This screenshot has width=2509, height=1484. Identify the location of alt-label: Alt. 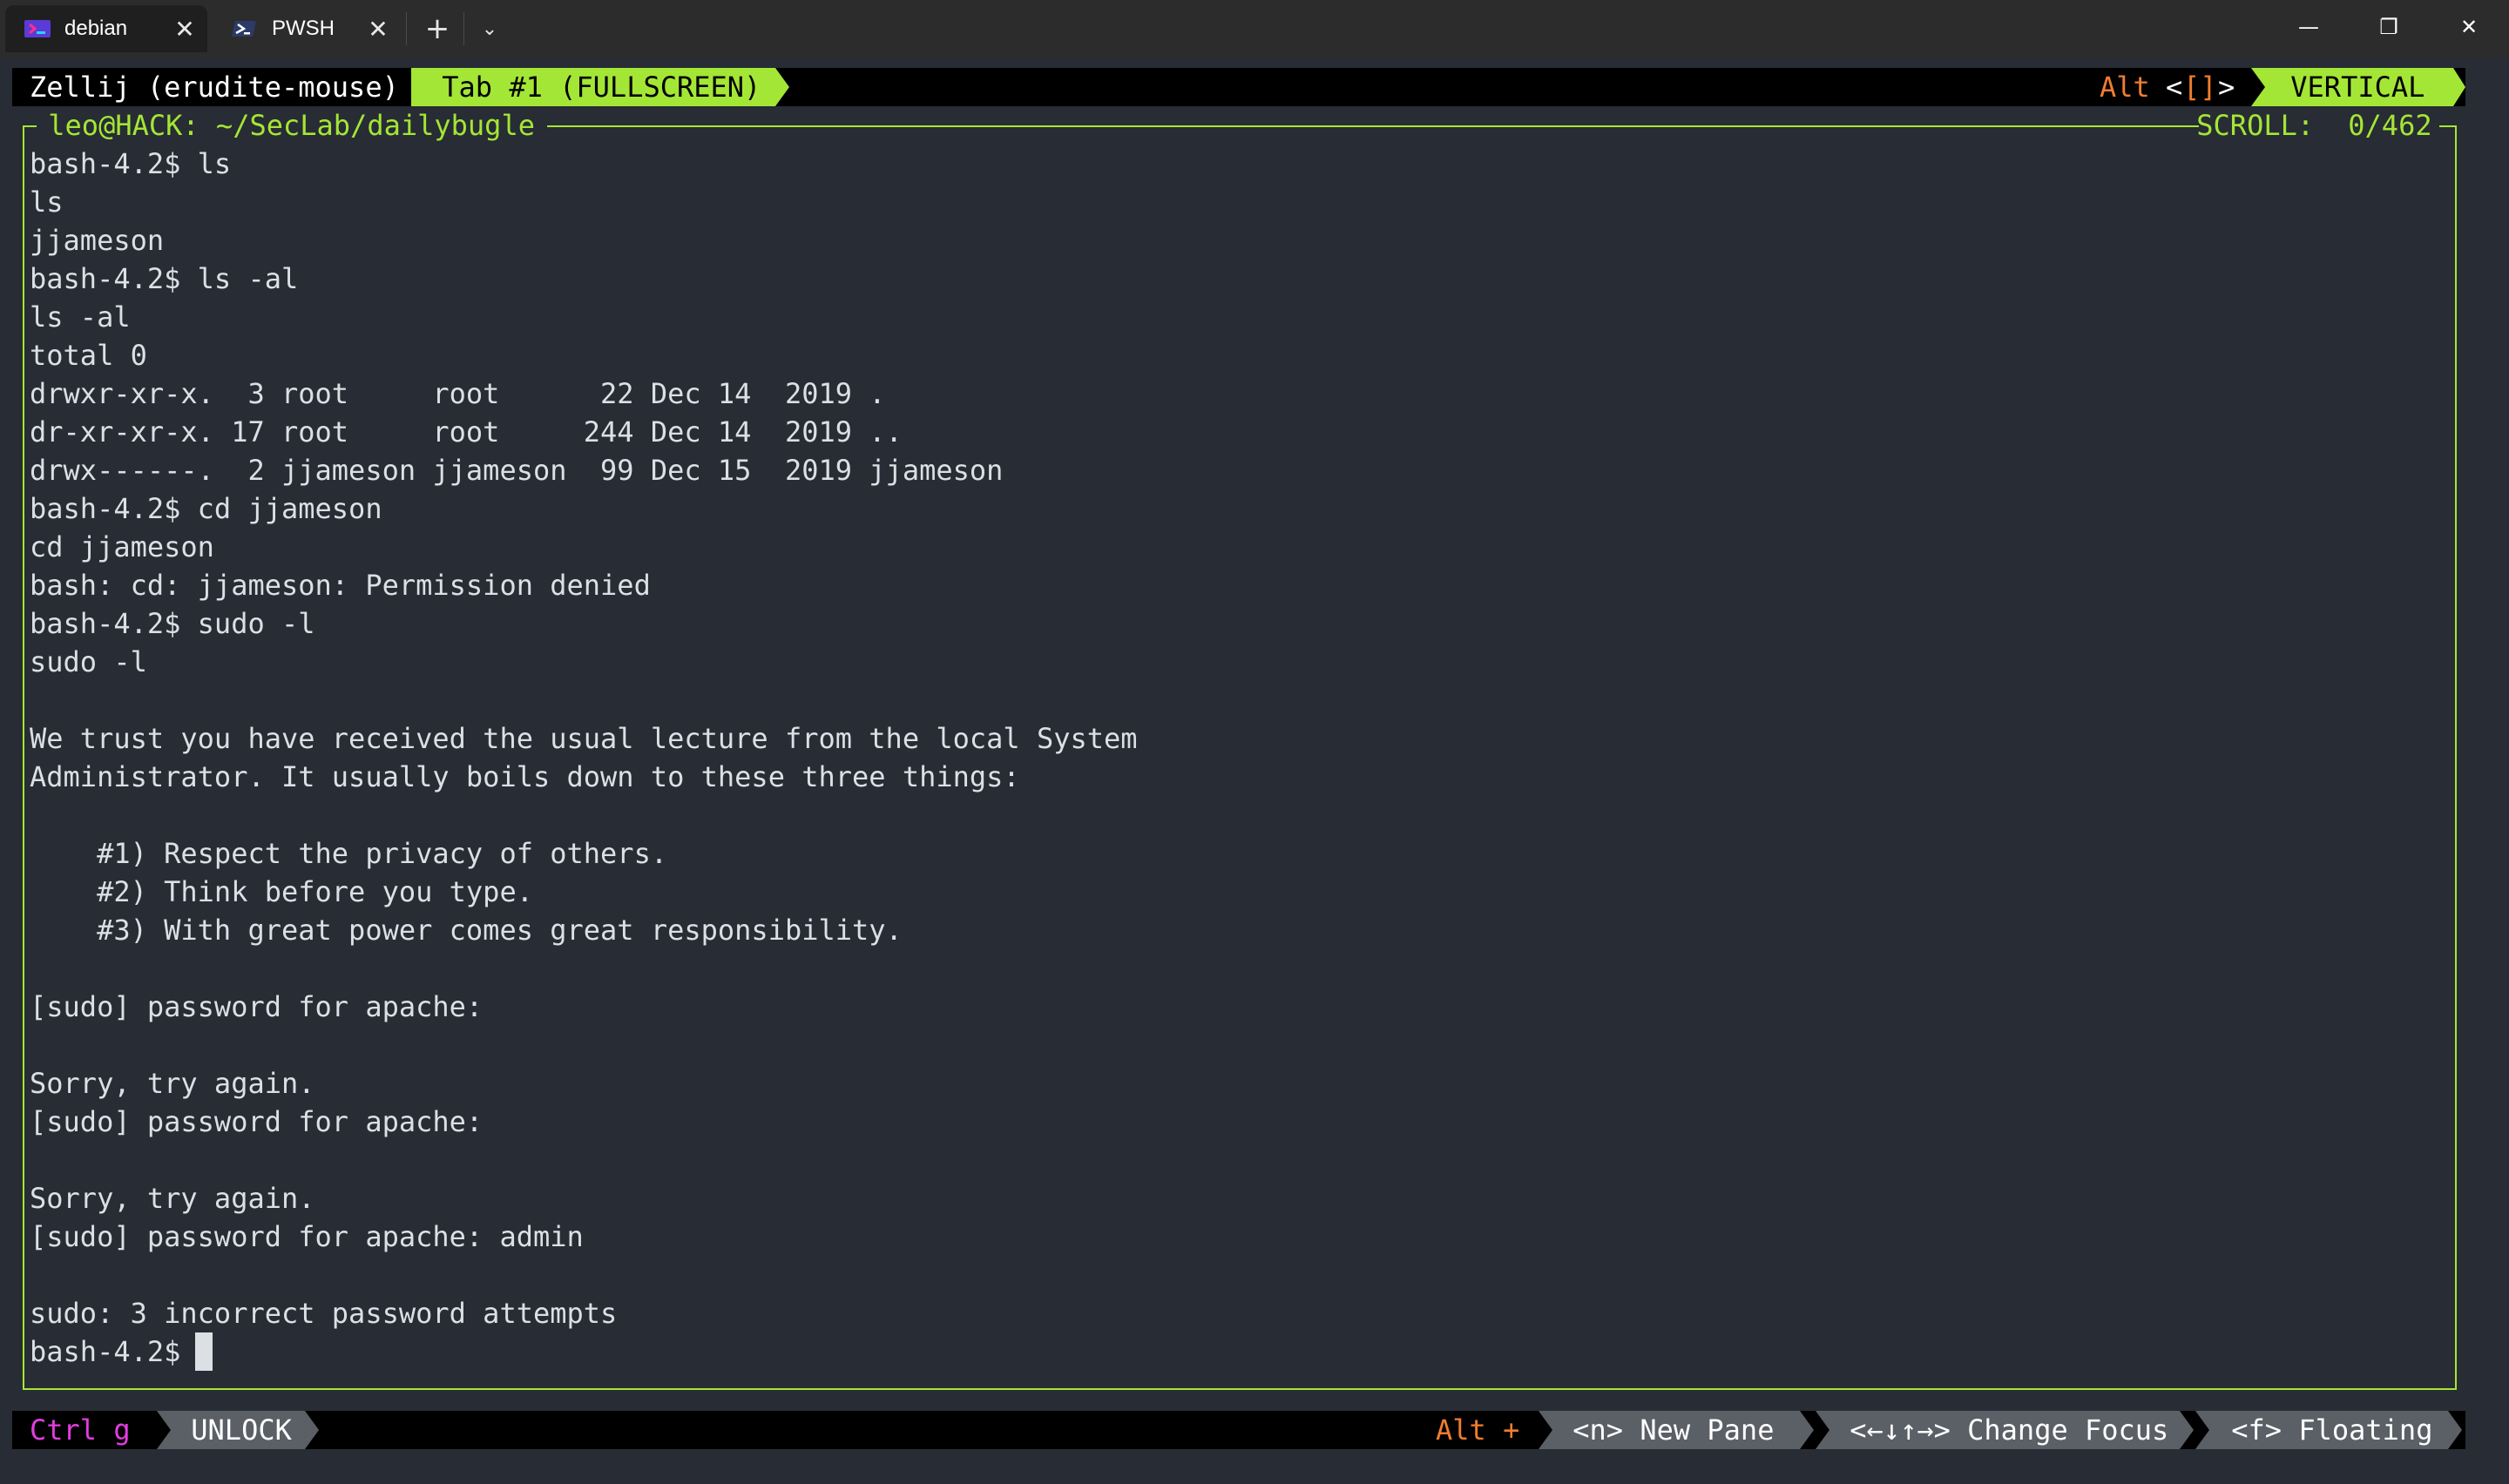
(2133, 87).